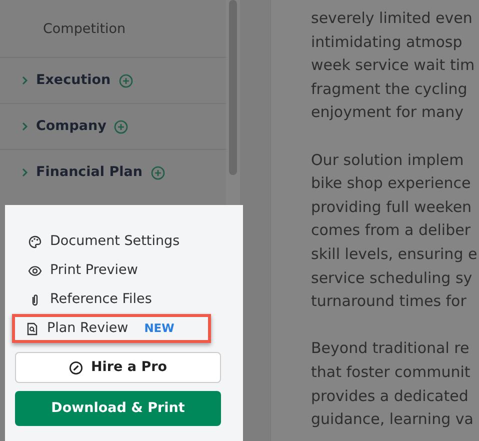  I want to click on scrollbar, so click(233, 87).